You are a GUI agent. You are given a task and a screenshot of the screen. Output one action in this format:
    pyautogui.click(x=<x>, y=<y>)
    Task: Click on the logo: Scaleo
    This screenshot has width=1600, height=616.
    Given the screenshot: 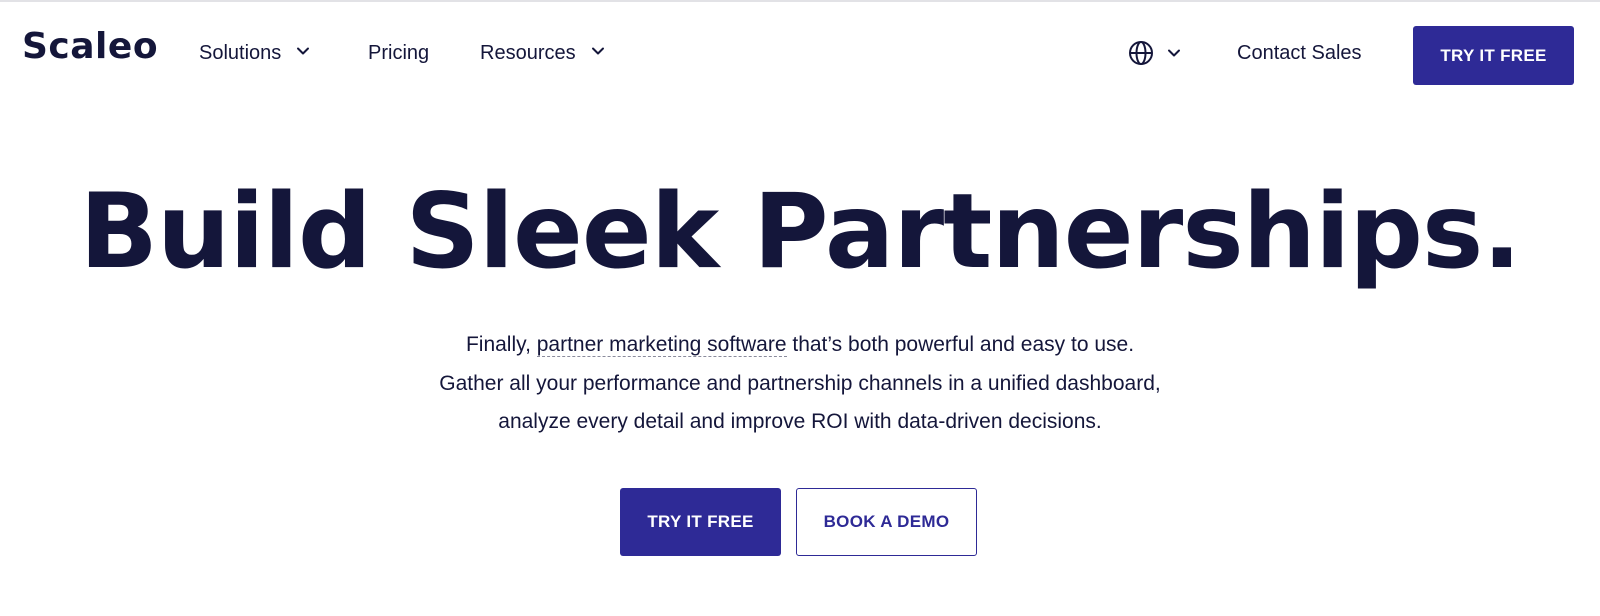 What is the action you would take?
    pyautogui.click(x=90, y=46)
    